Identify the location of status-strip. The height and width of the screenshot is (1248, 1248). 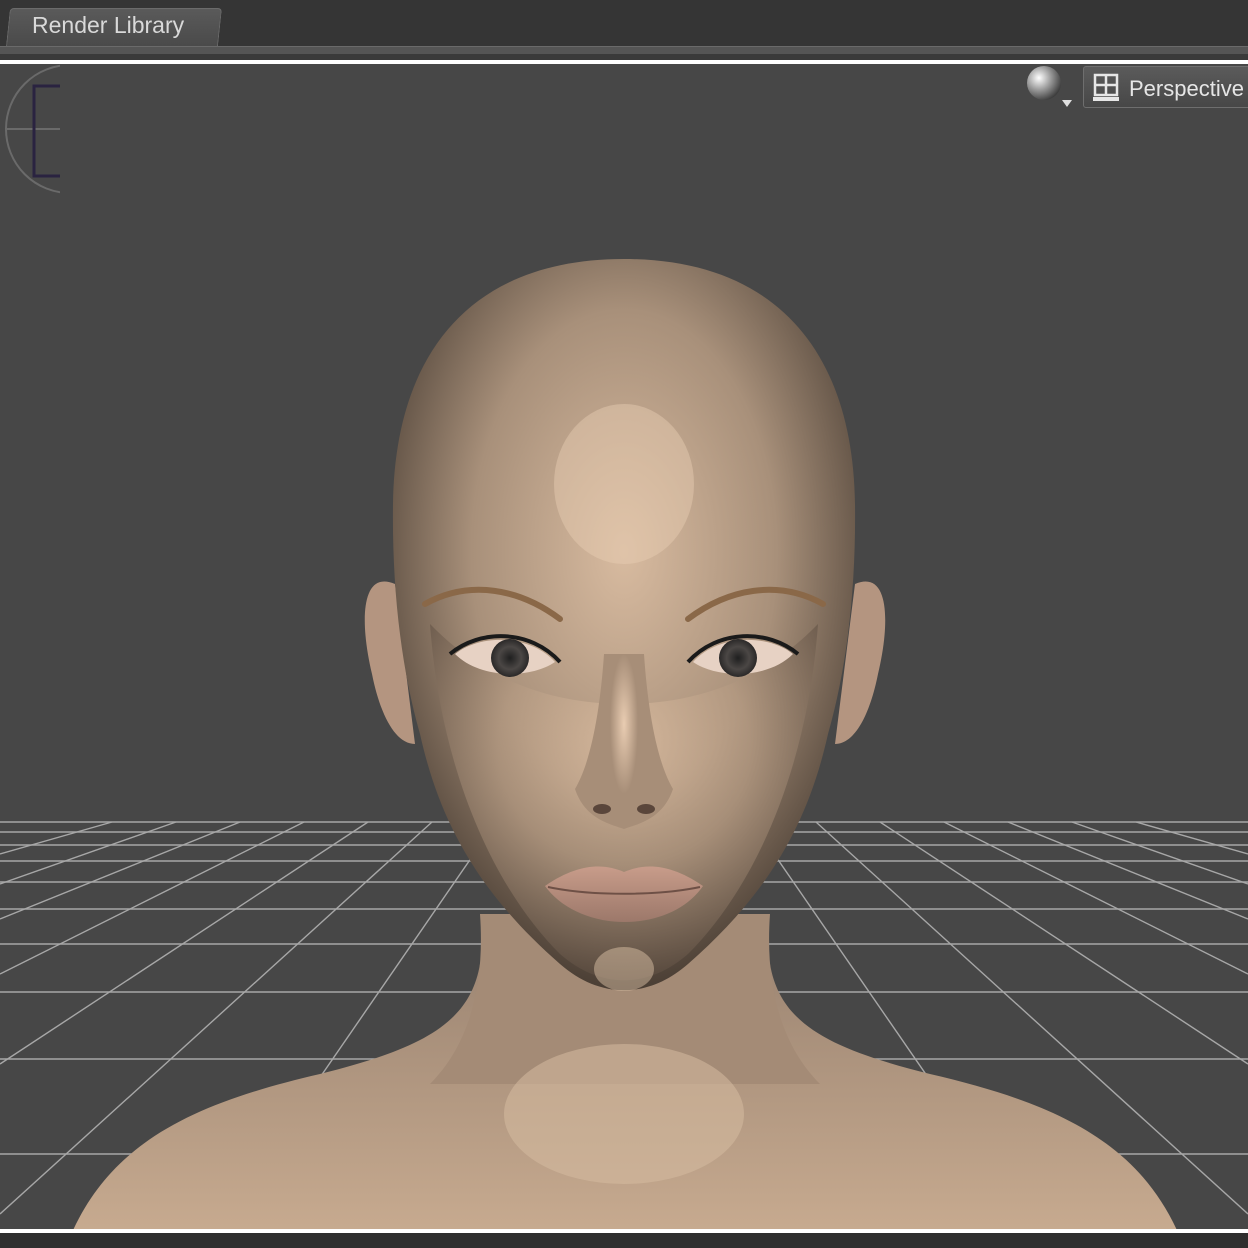
(624, 1240).